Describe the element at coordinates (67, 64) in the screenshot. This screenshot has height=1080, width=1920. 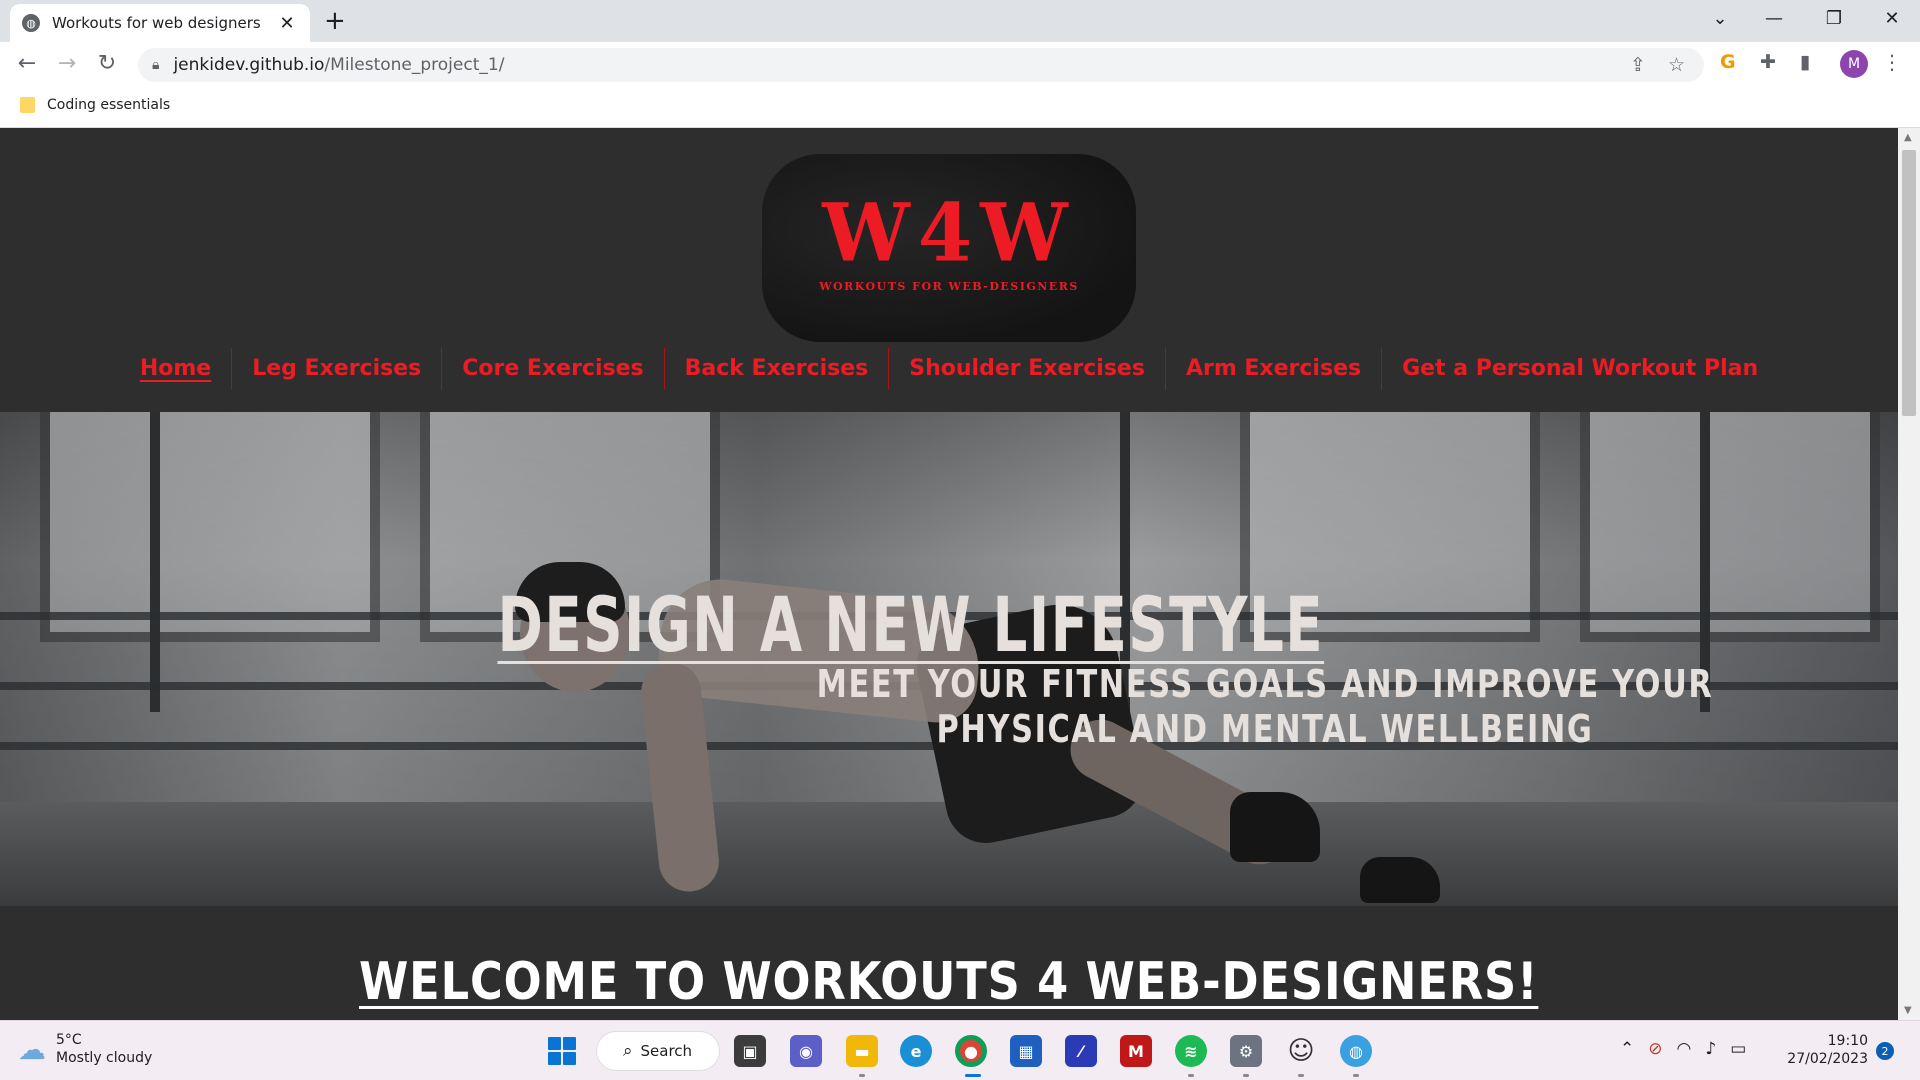
I see `forward-button: →` at that location.